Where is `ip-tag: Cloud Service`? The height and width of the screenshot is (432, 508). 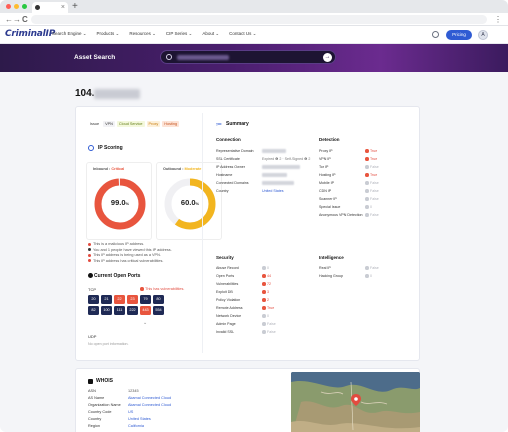
ip-tag: Cloud Service is located at coordinates (130, 124).